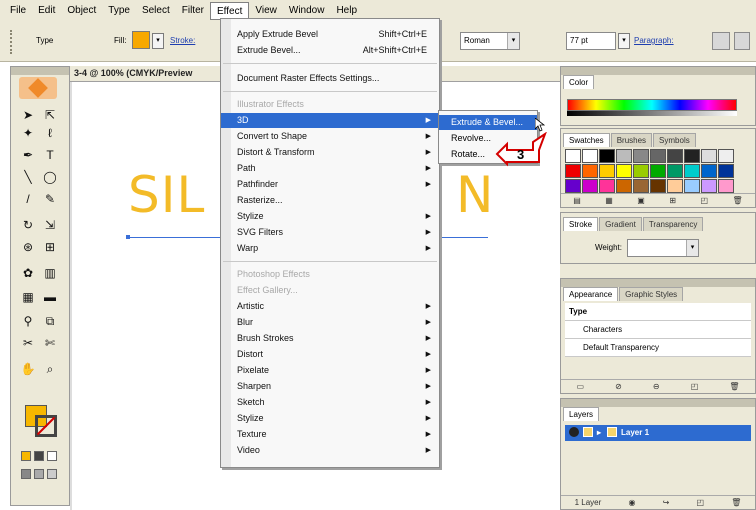  What do you see at coordinates (666, 502) in the screenshot?
I see `new-sublayer-icon: ↪` at bounding box center [666, 502].